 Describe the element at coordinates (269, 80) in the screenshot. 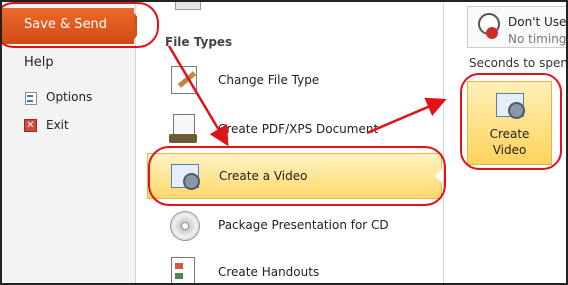

I see `item-label: Change File Type` at that location.